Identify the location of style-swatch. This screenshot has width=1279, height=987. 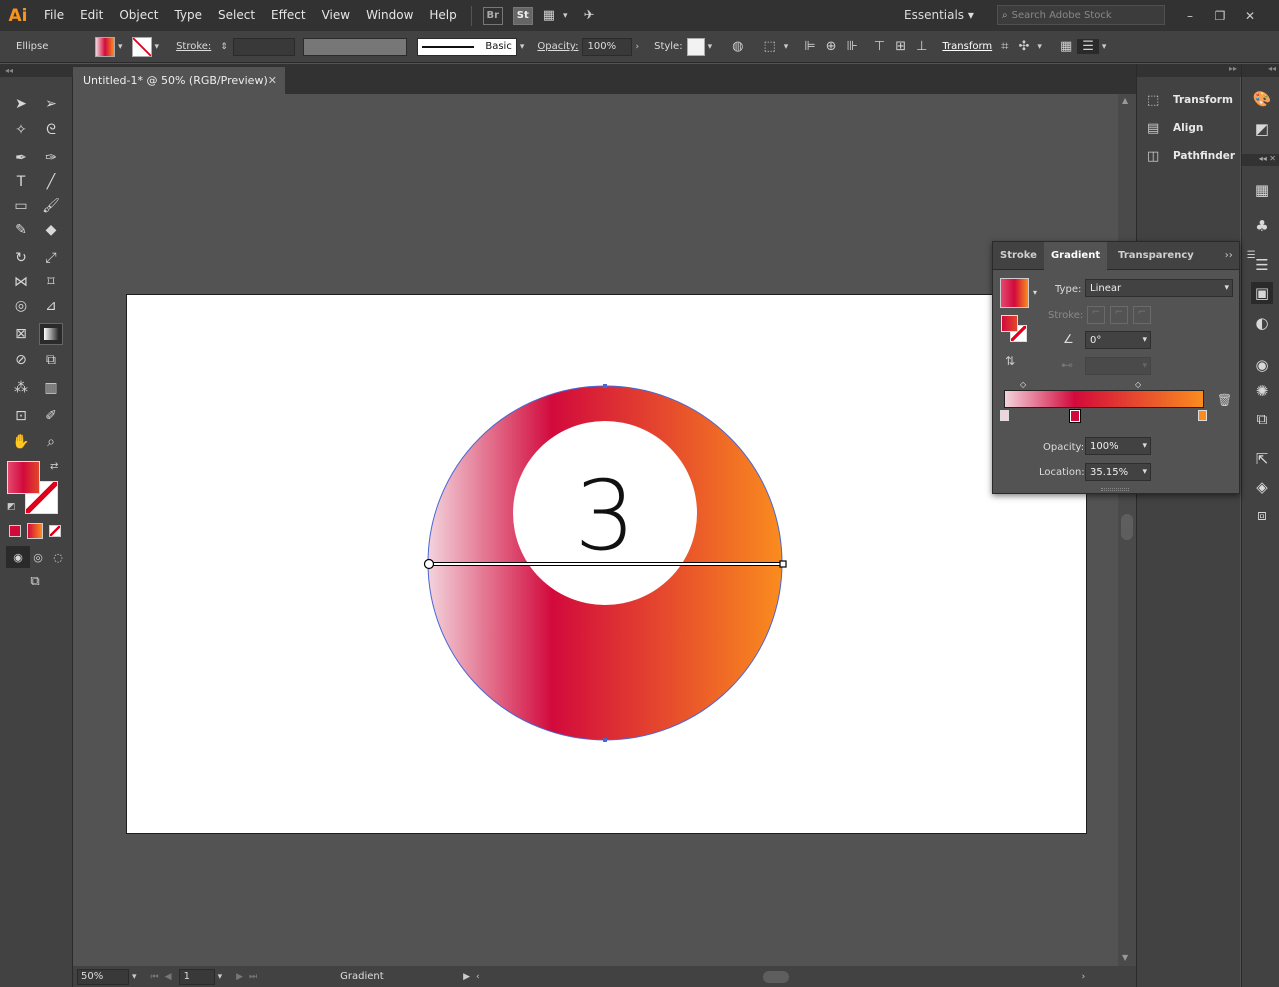
(695, 46).